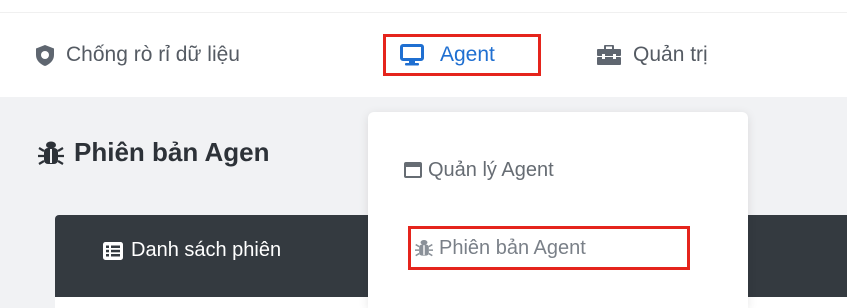 This screenshot has width=847, height=308. What do you see at coordinates (412, 55) in the screenshot?
I see `desktop-icon` at bounding box center [412, 55].